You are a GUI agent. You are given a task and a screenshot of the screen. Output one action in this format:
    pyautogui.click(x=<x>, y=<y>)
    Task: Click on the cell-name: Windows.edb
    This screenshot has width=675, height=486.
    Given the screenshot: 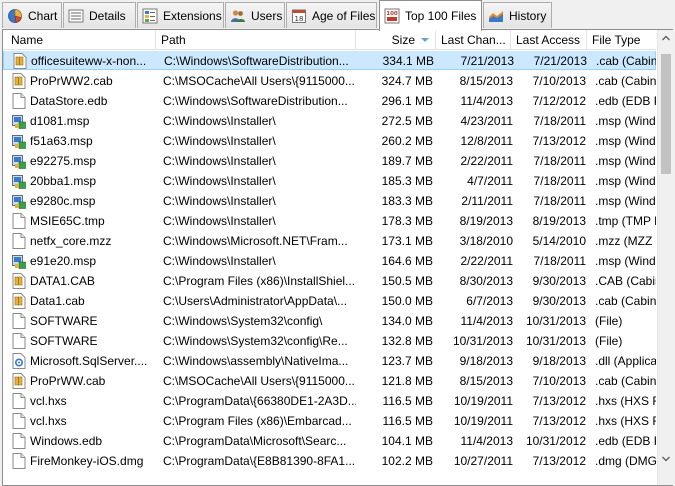 What is the action you would take?
    pyautogui.click(x=66, y=441)
    